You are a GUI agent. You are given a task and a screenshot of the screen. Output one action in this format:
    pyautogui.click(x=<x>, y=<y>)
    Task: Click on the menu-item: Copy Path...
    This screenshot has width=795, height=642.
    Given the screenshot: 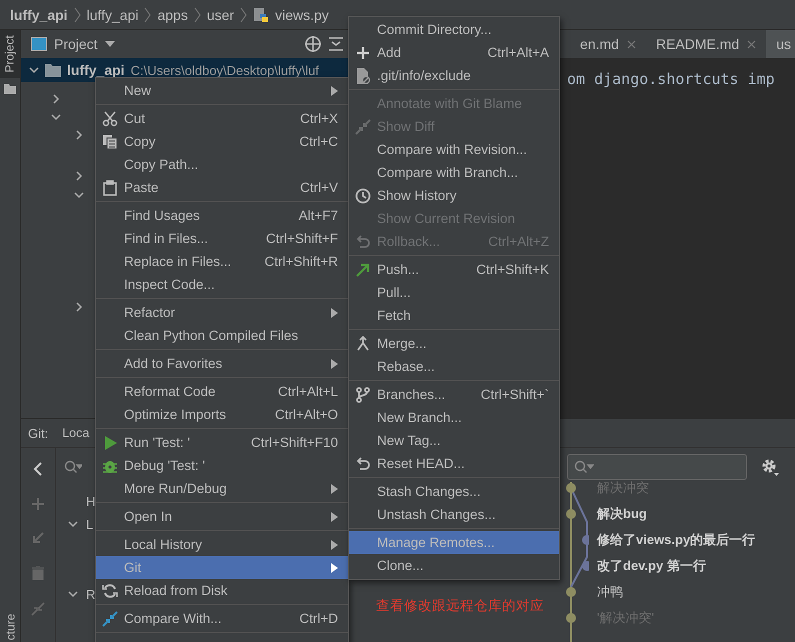 What is the action you would take?
    pyautogui.click(x=222, y=164)
    